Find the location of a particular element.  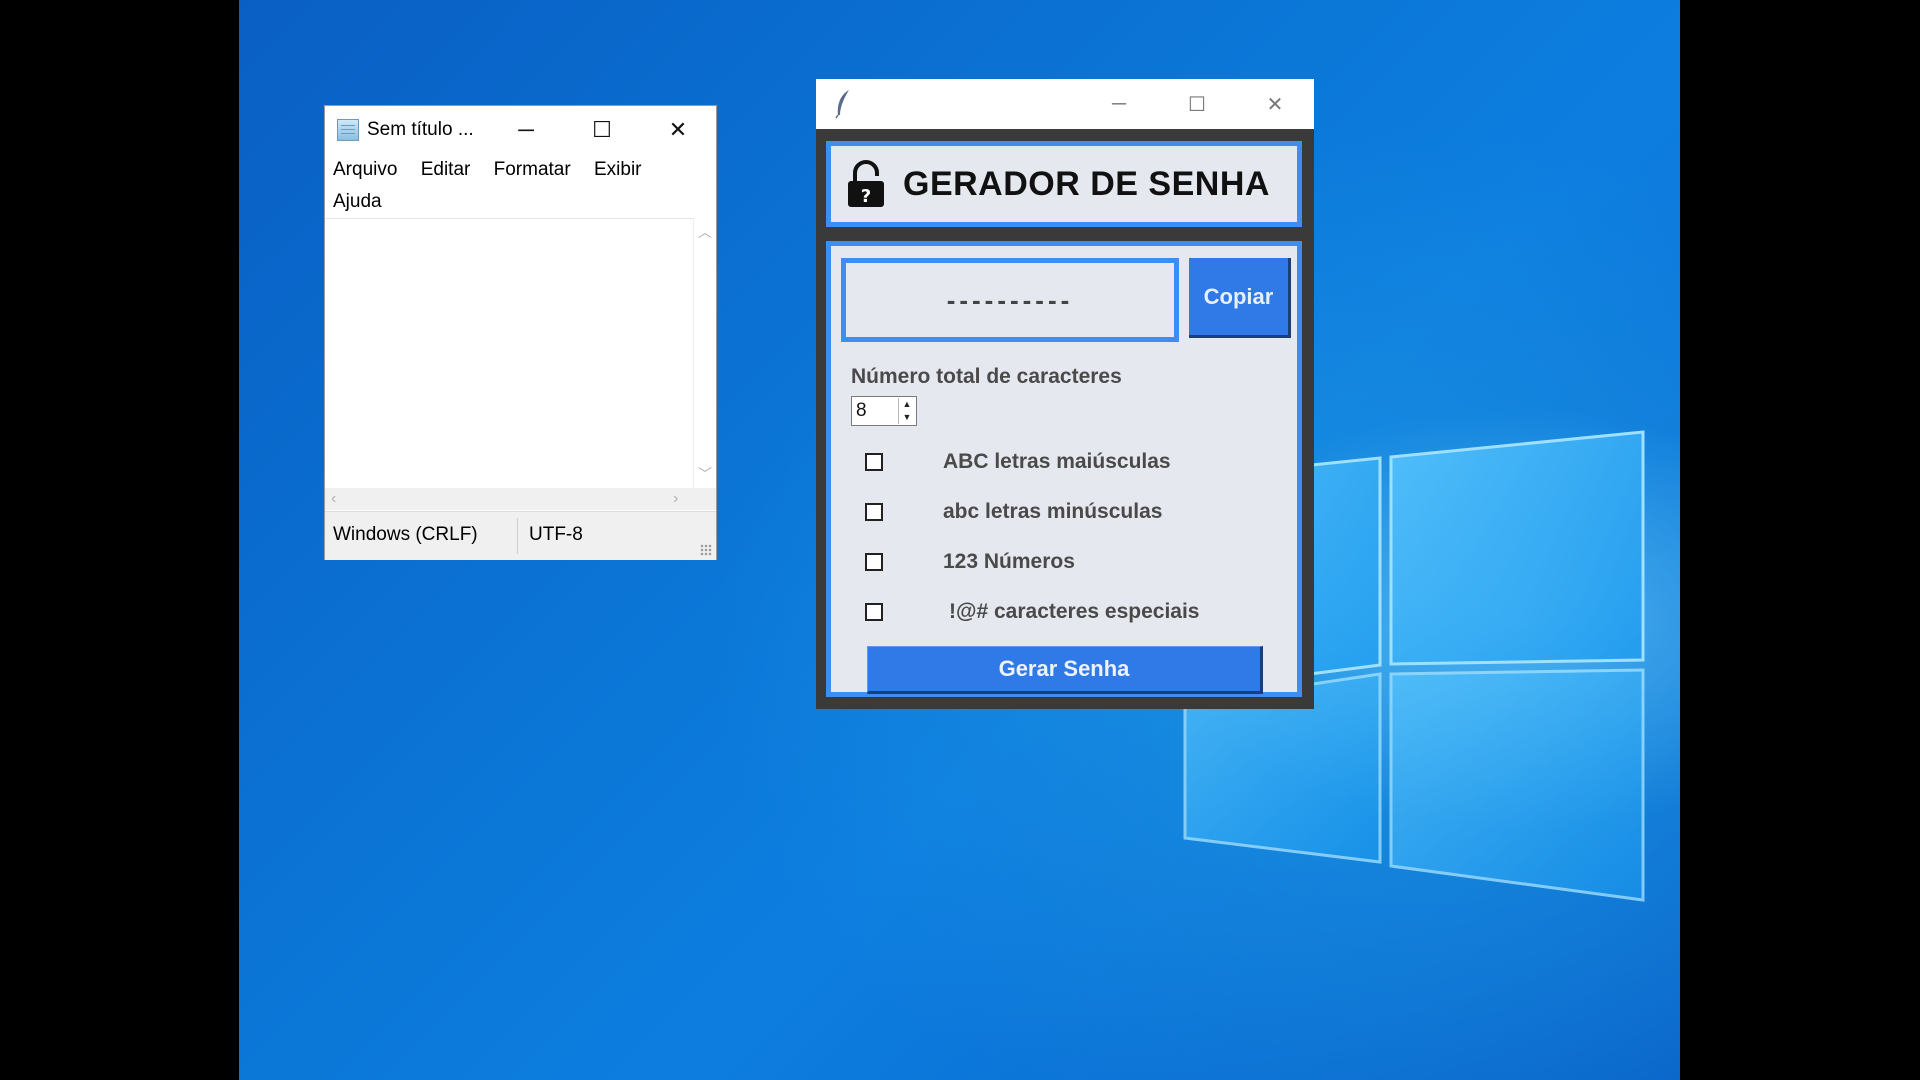

menu-ajuda: Ajuda is located at coordinates (357, 202).